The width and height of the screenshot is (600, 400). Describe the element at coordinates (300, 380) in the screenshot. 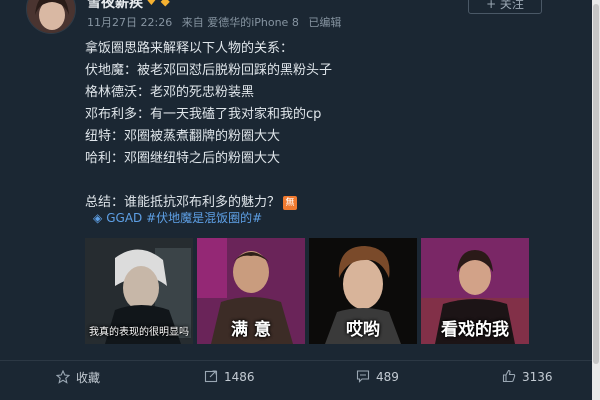

I see `action-bar: 收藏 1486 489 3136` at that location.